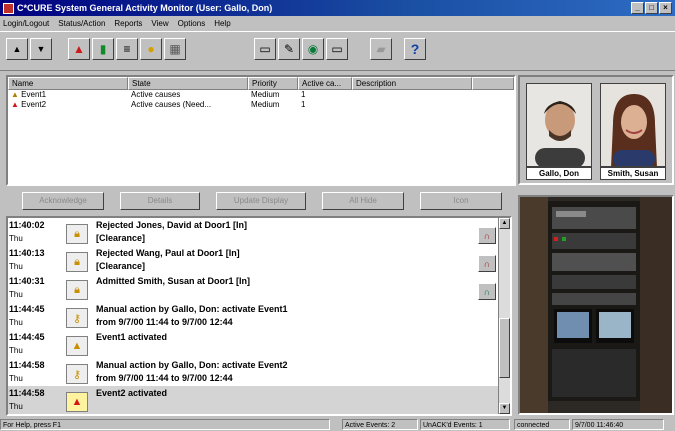 This screenshot has width=675, height=431. I want to click on edit-button: ✎, so click(289, 49).